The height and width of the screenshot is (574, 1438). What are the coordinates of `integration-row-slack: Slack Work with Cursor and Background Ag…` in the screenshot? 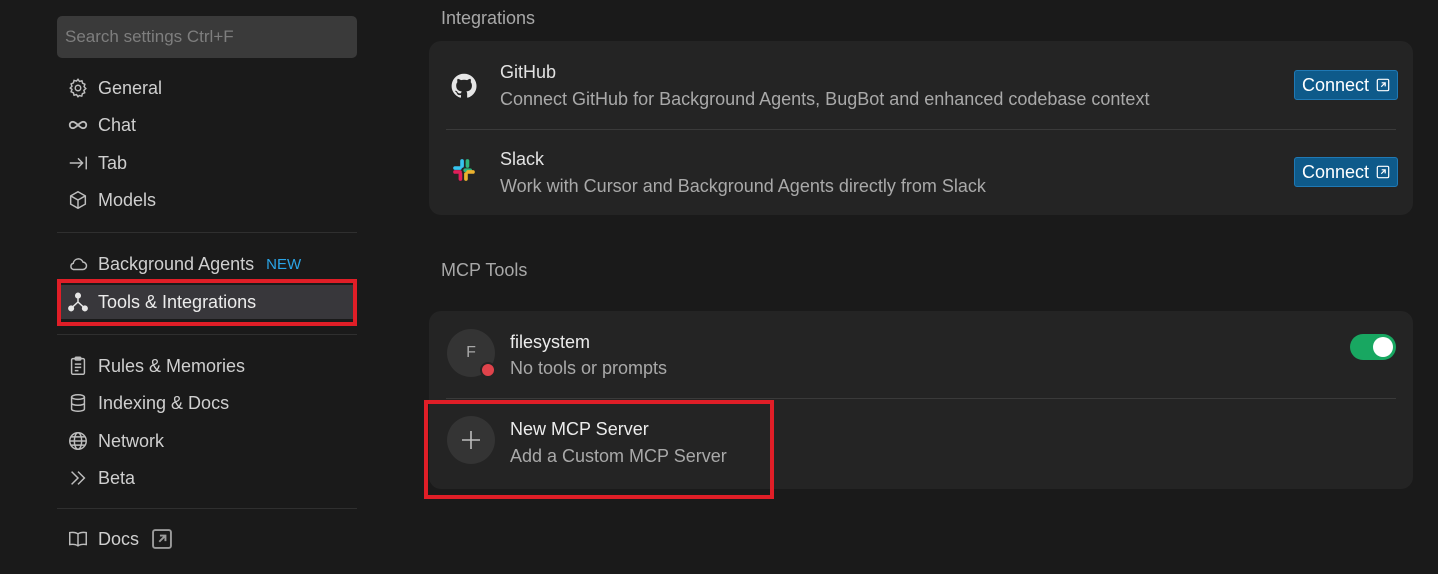 It's located at (921, 172).